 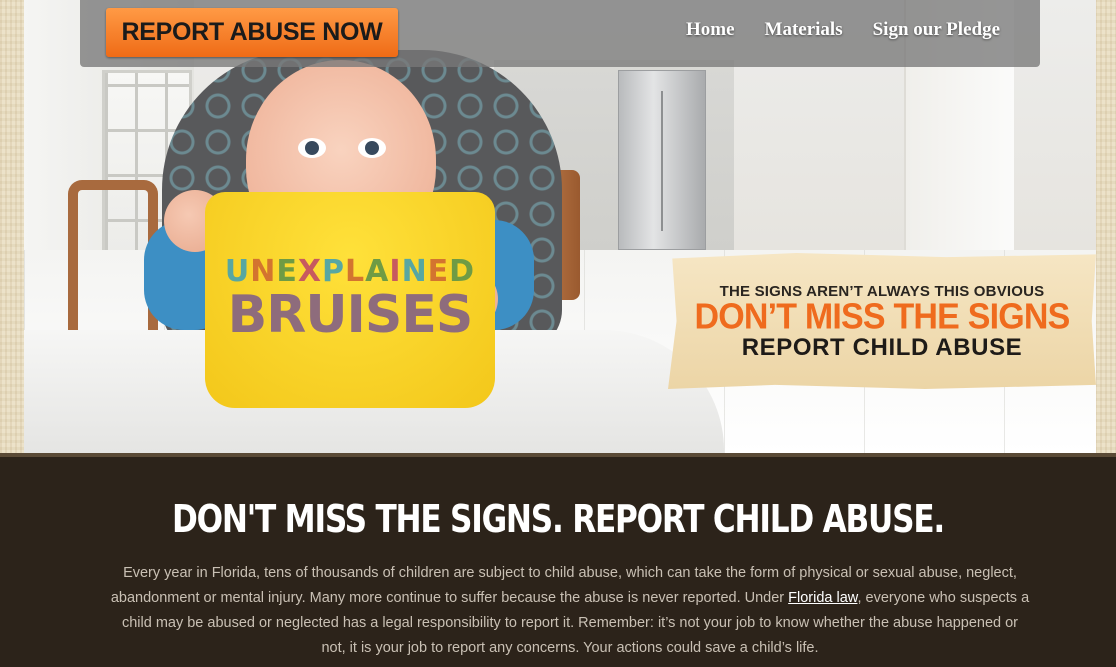 I want to click on bib-text-unexplained: UNEXPLAINED, so click(x=350, y=271).